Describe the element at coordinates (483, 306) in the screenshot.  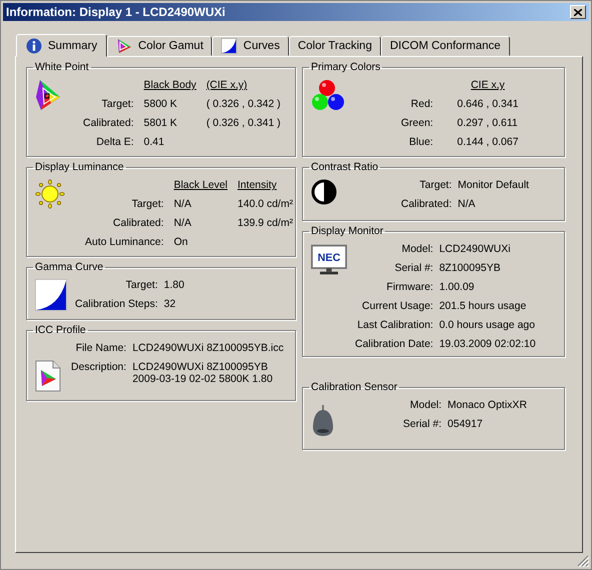
I see `field-value: 201.5 hours usage` at that location.